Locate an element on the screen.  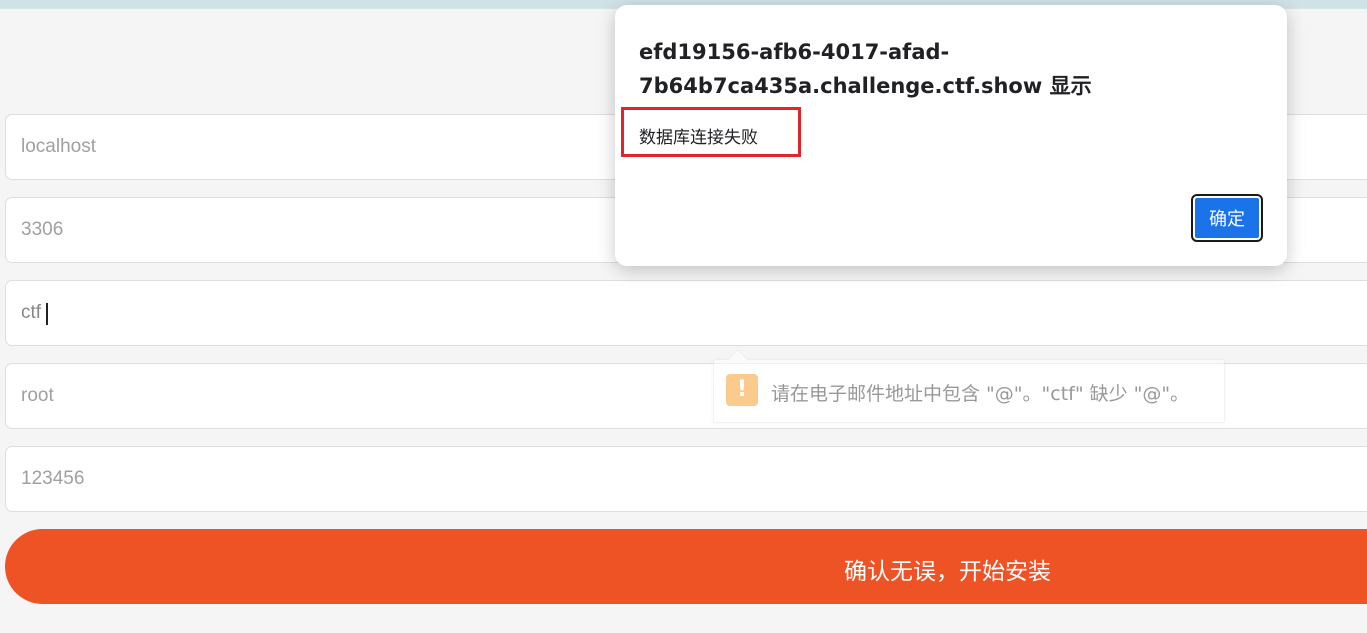
database-field is located at coordinates (686, 313).